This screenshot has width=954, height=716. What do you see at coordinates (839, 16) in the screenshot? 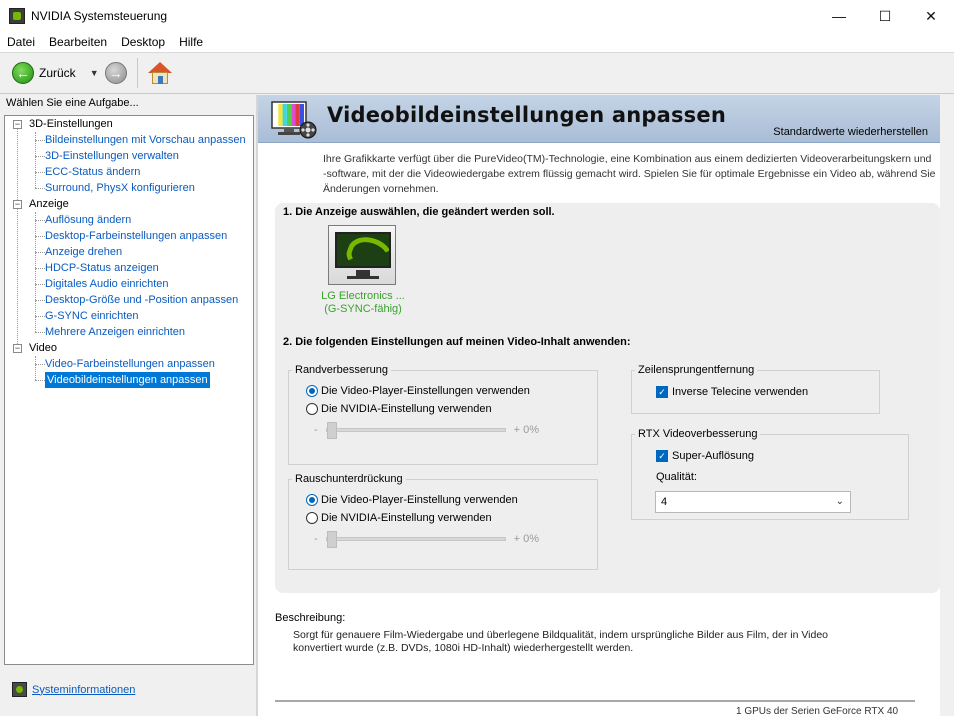
I see `minimize-button: —` at bounding box center [839, 16].